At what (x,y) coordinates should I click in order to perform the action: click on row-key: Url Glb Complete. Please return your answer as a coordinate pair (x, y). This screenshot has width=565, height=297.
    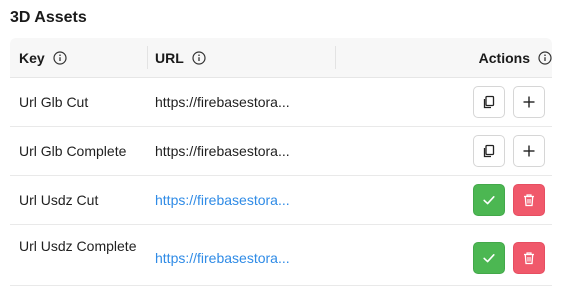
    Looking at the image, I should click on (73, 151).